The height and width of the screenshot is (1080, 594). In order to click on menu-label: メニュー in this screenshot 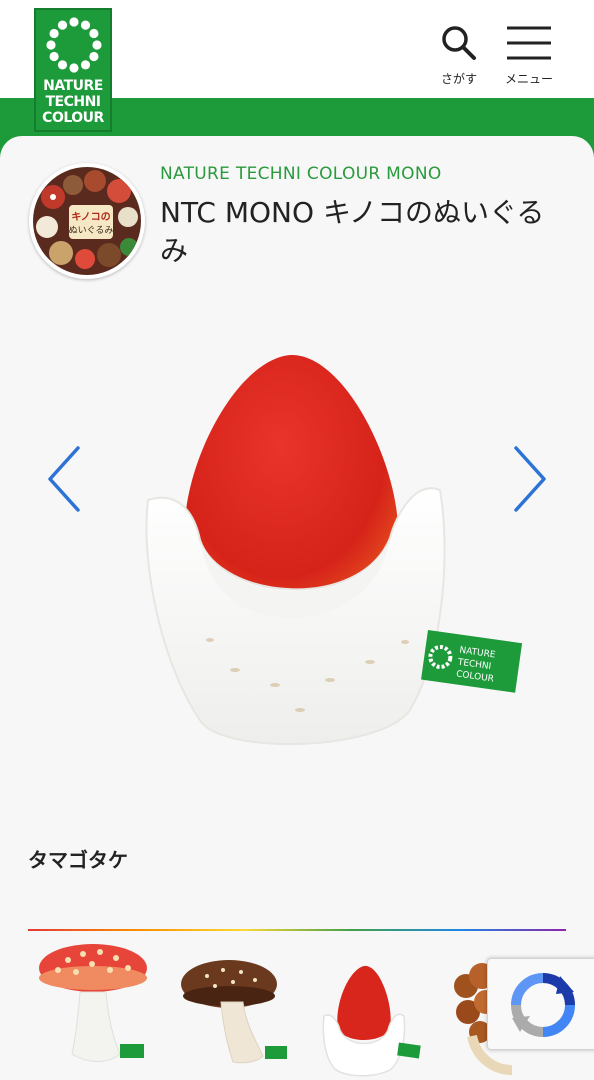, I will do `click(528, 79)`.